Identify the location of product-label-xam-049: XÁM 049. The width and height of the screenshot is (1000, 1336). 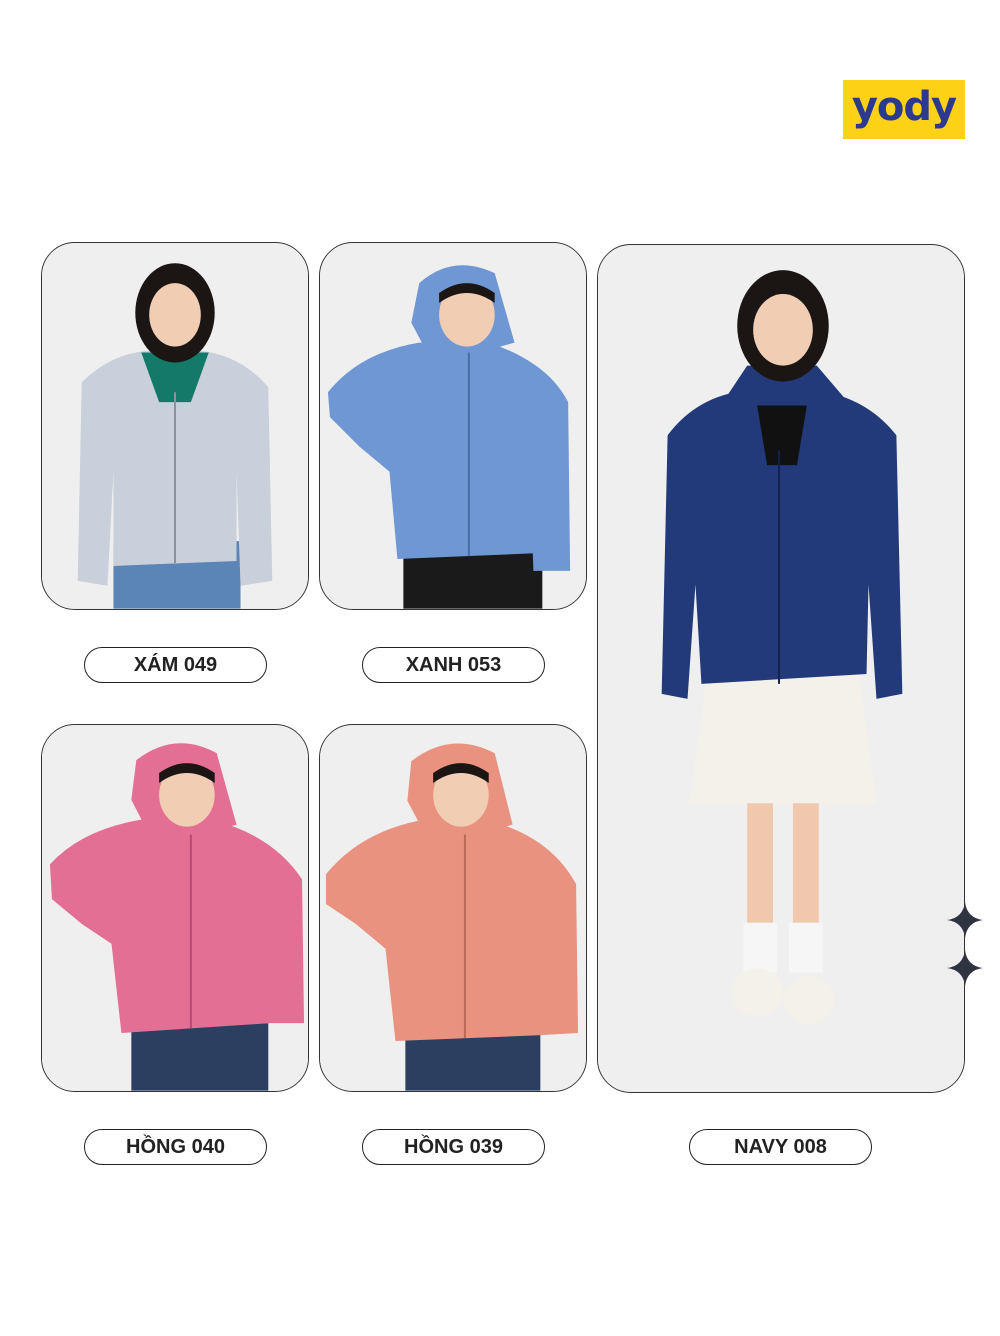
(175, 665).